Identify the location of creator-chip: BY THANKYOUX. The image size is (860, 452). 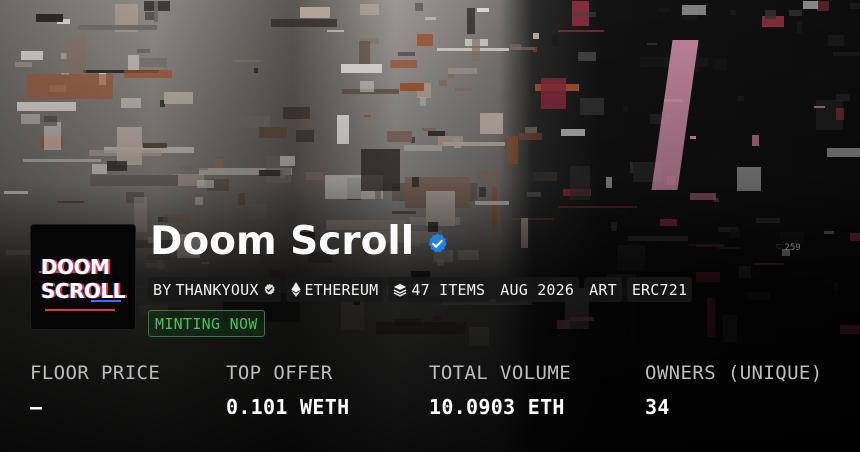
(214, 289).